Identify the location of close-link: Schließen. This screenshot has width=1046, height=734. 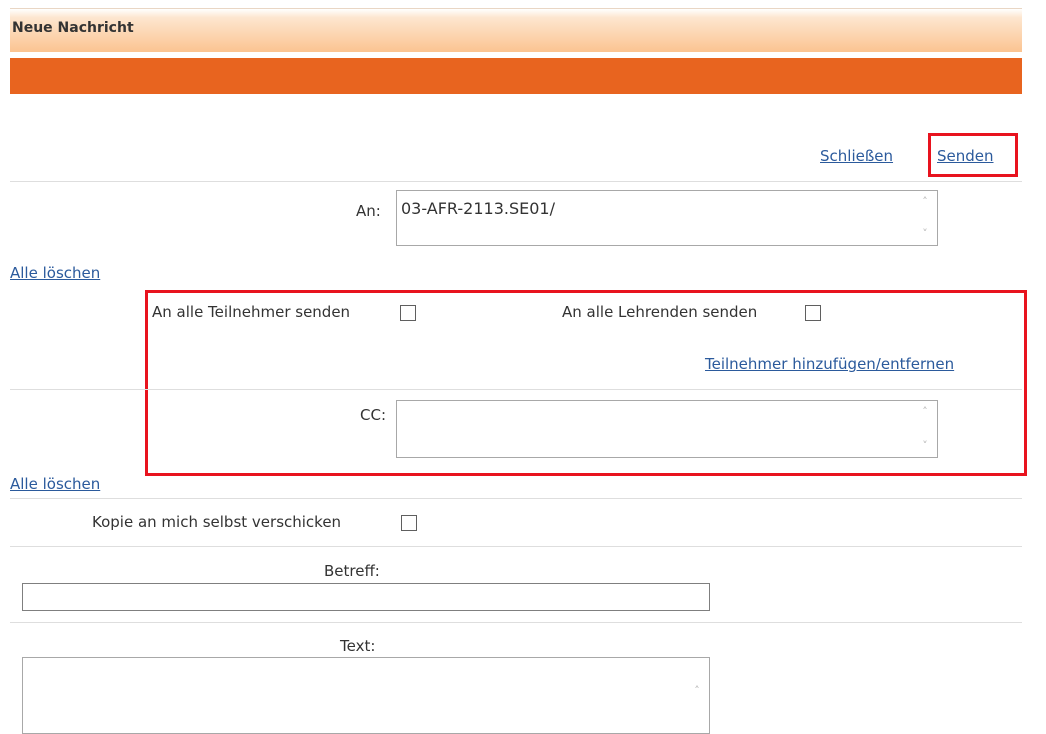
(856, 156).